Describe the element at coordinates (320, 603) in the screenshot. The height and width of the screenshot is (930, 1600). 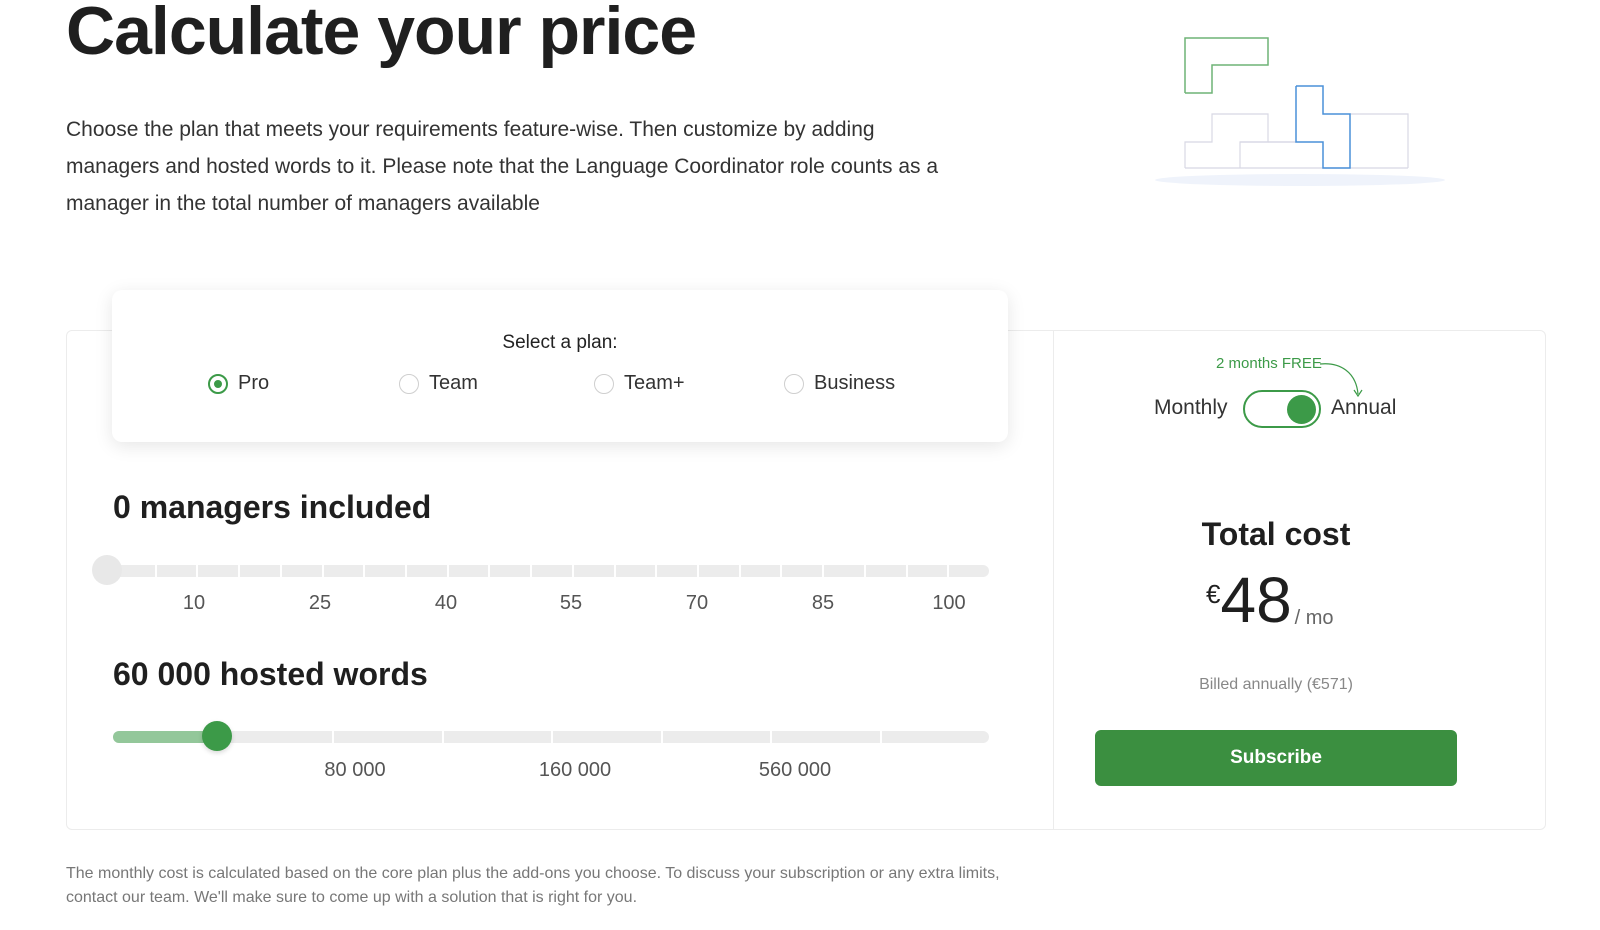
I see `managers-tick: 25` at that location.